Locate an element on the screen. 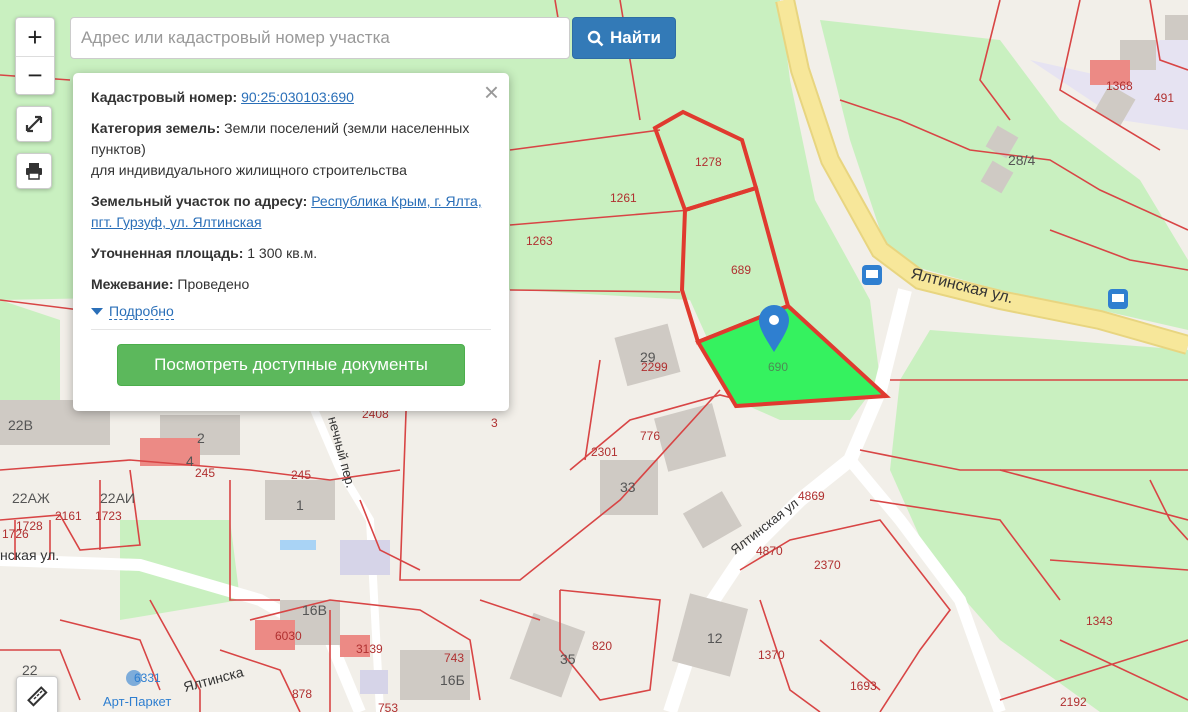 The height and width of the screenshot is (712, 1188). parcel-label: 2301 is located at coordinates (604, 452).